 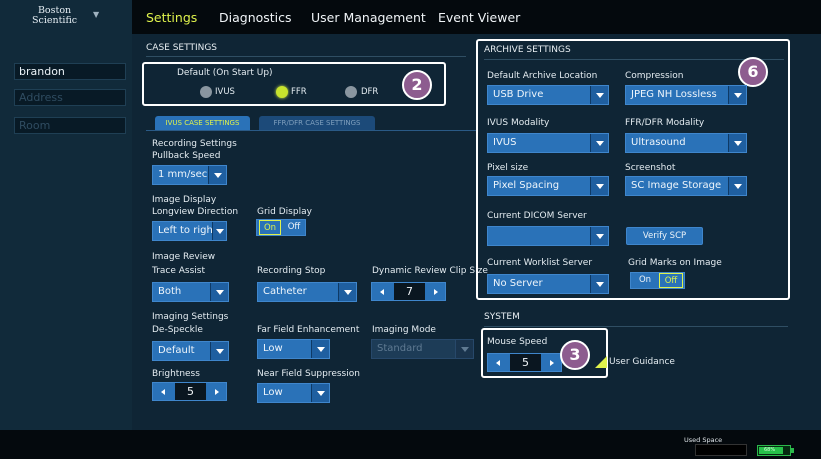 What do you see at coordinates (206, 92) in the screenshot?
I see `radio-ivus` at bounding box center [206, 92].